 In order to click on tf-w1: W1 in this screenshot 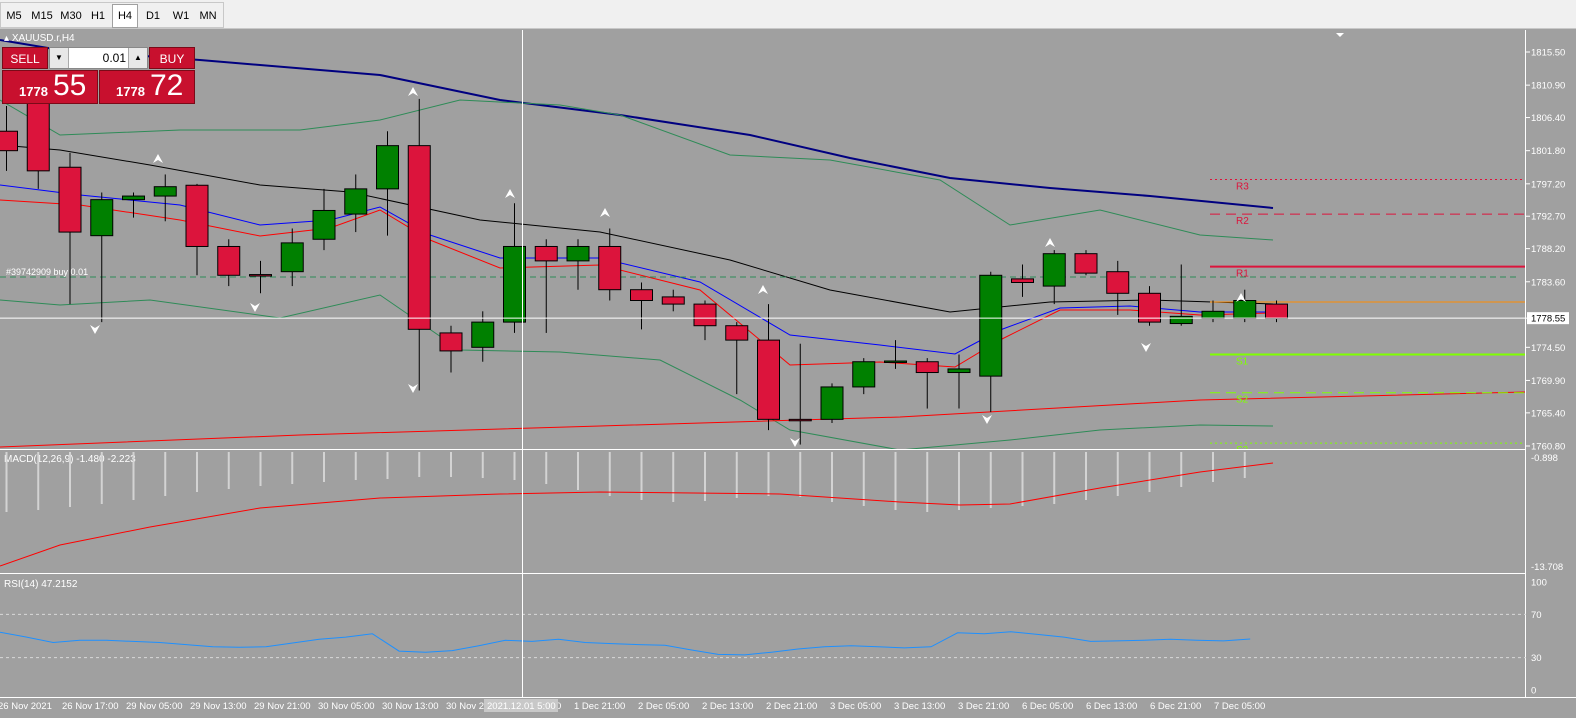, I will do `click(181, 16)`.